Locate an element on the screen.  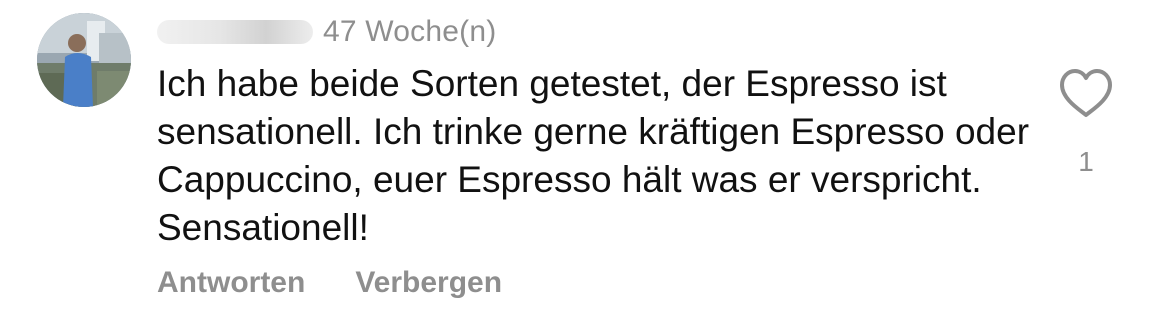
comment-actions: Antworten Verbergen is located at coordinates (329, 283).